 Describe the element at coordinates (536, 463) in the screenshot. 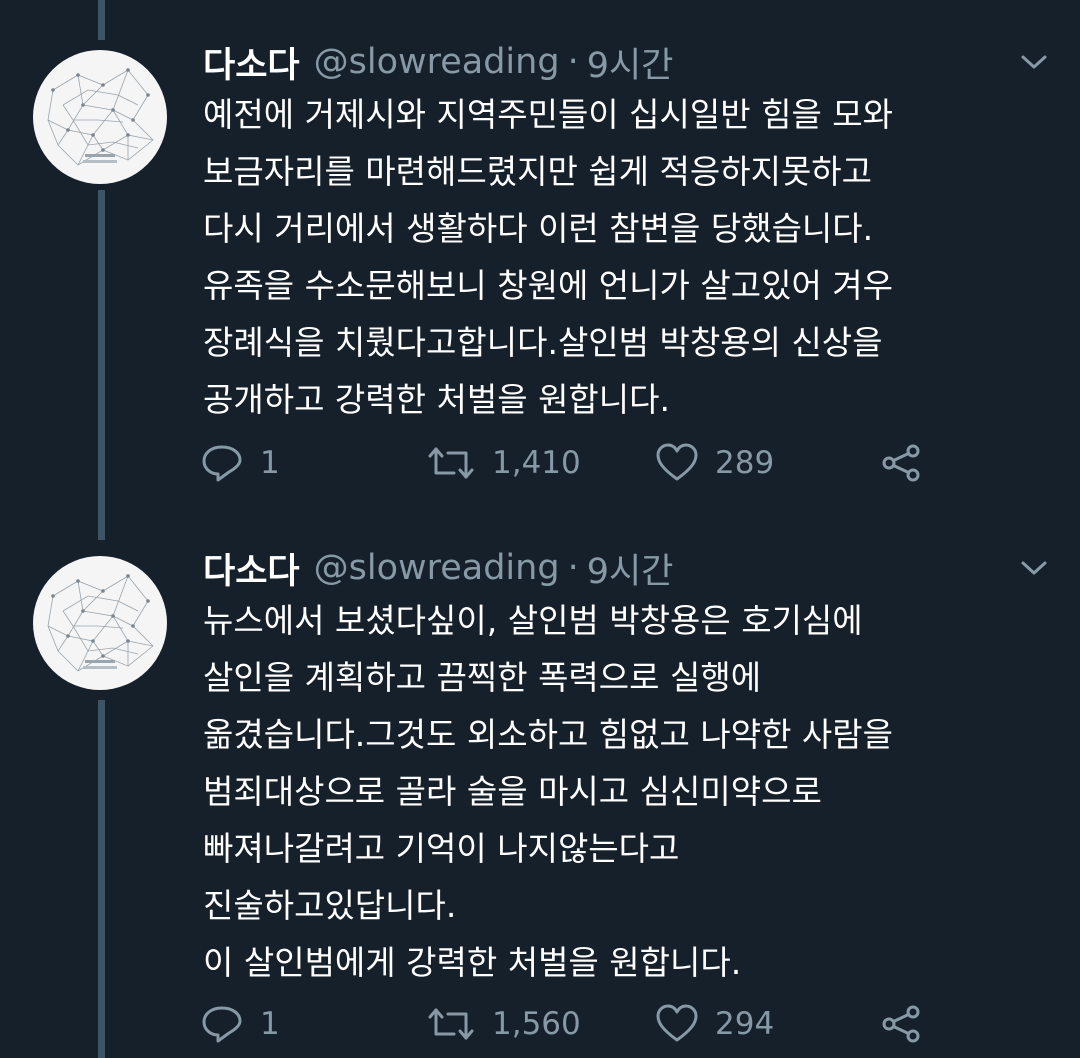

I see `retweet-count: 1,410` at that location.